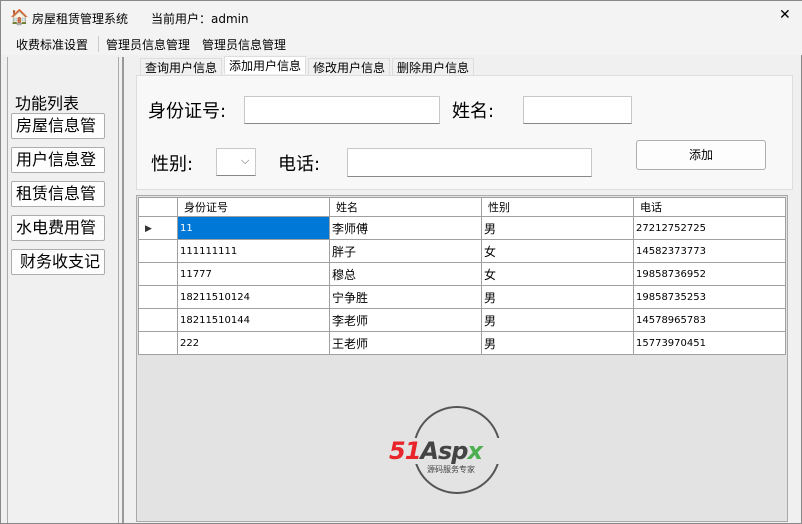 The height and width of the screenshot is (524, 802). What do you see at coordinates (148, 44) in the screenshot?
I see `menu-admin-info: 管理员信息管理` at bounding box center [148, 44].